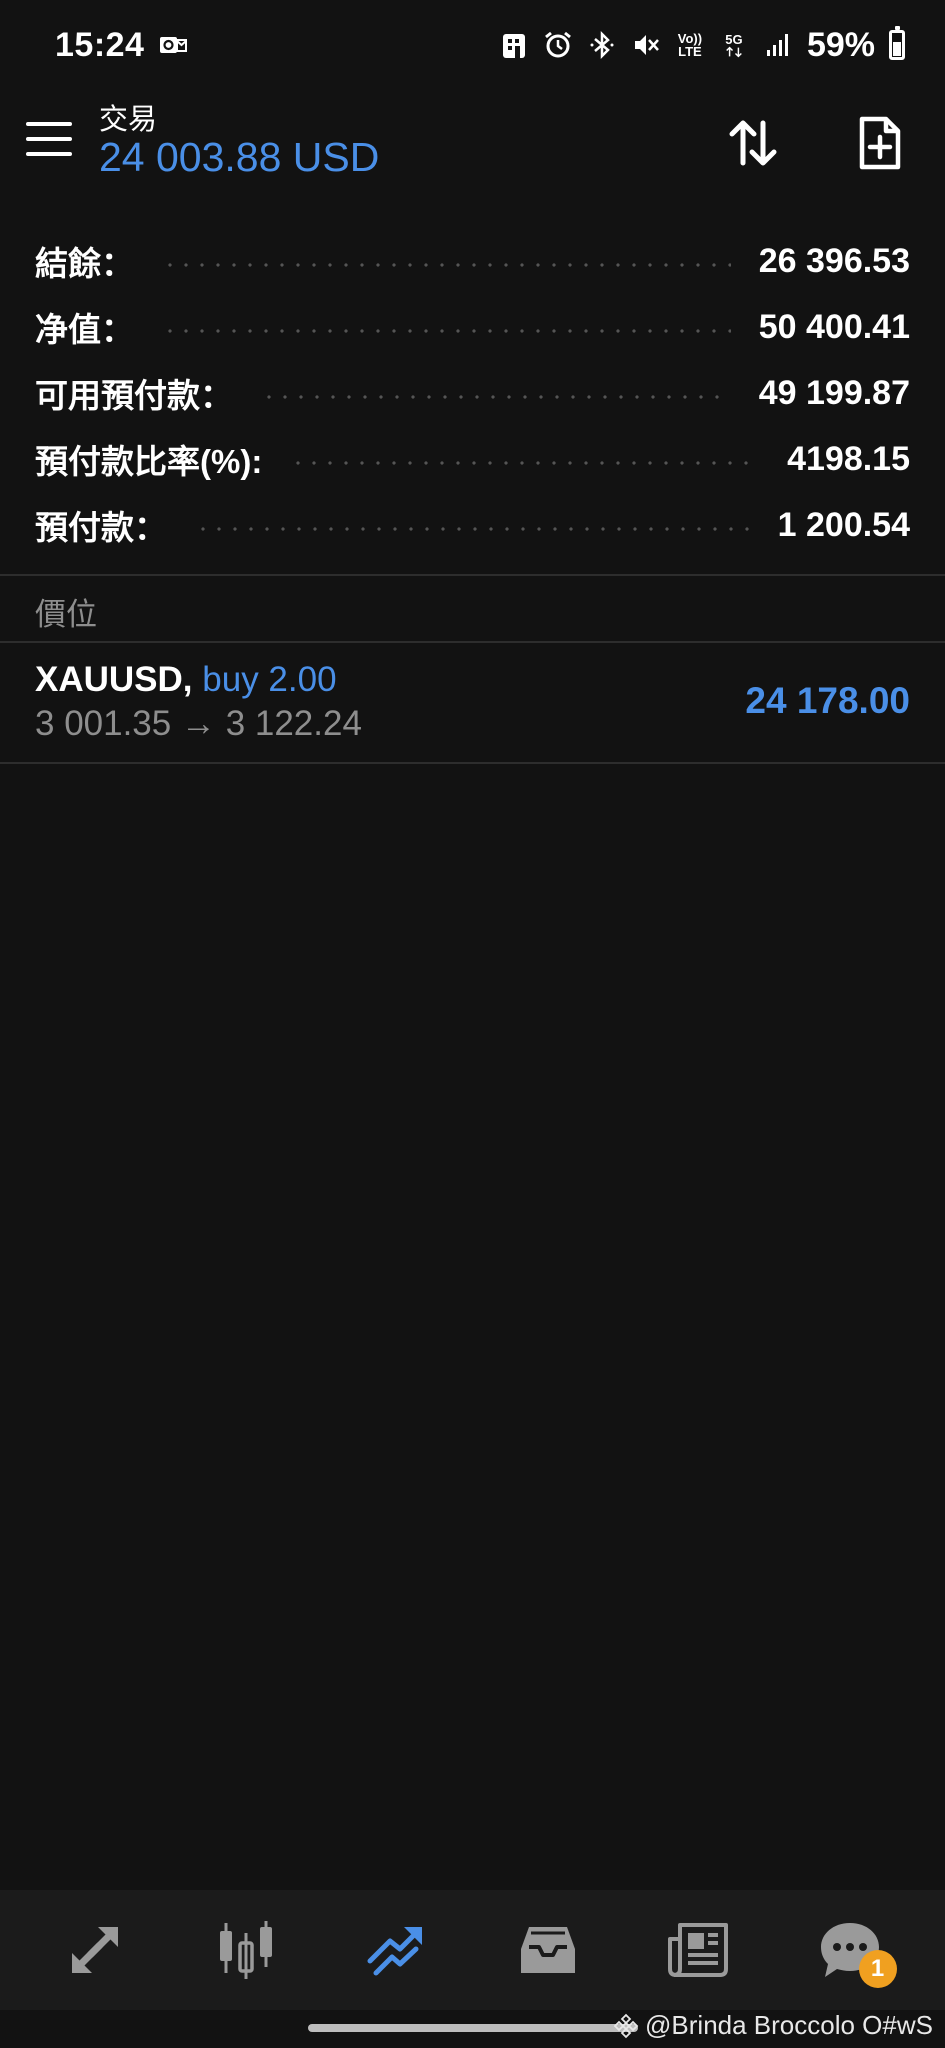 This screenshot has height=2048, width=945. I want to click on bottom-nav: 1, so click(472, 1950).